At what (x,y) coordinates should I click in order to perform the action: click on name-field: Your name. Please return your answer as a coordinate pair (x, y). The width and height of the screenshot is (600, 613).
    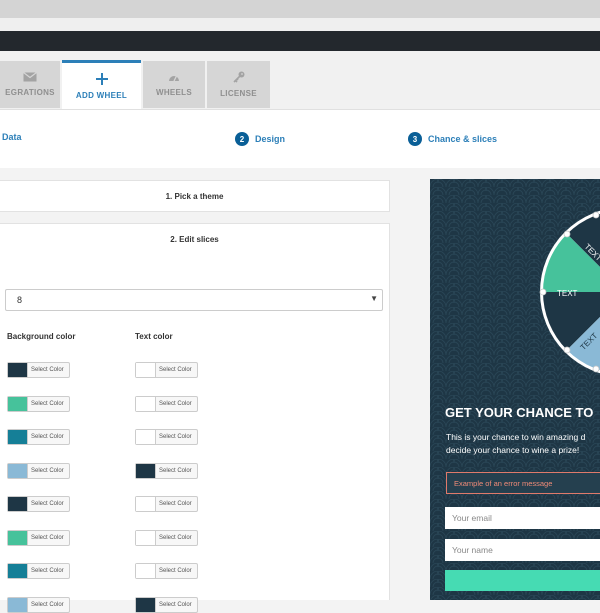
    Looking at the image, I should click on (522, 550).